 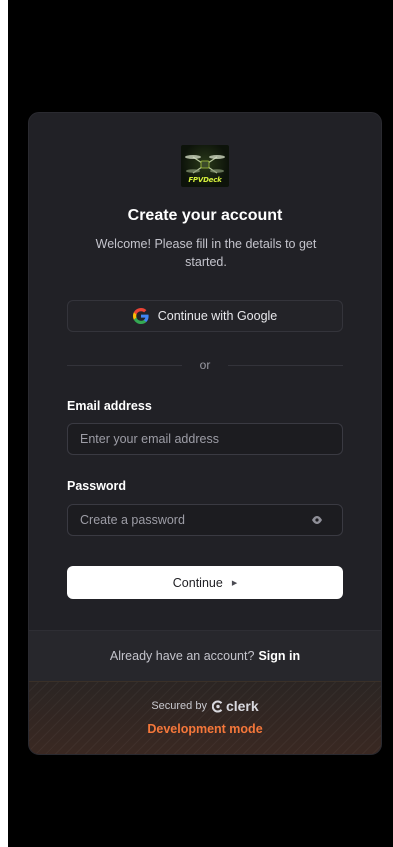 What do you see at coordinates (109, 406) in the screenshot?
I see `email-label: Email address` at bounding box center [109, 406].